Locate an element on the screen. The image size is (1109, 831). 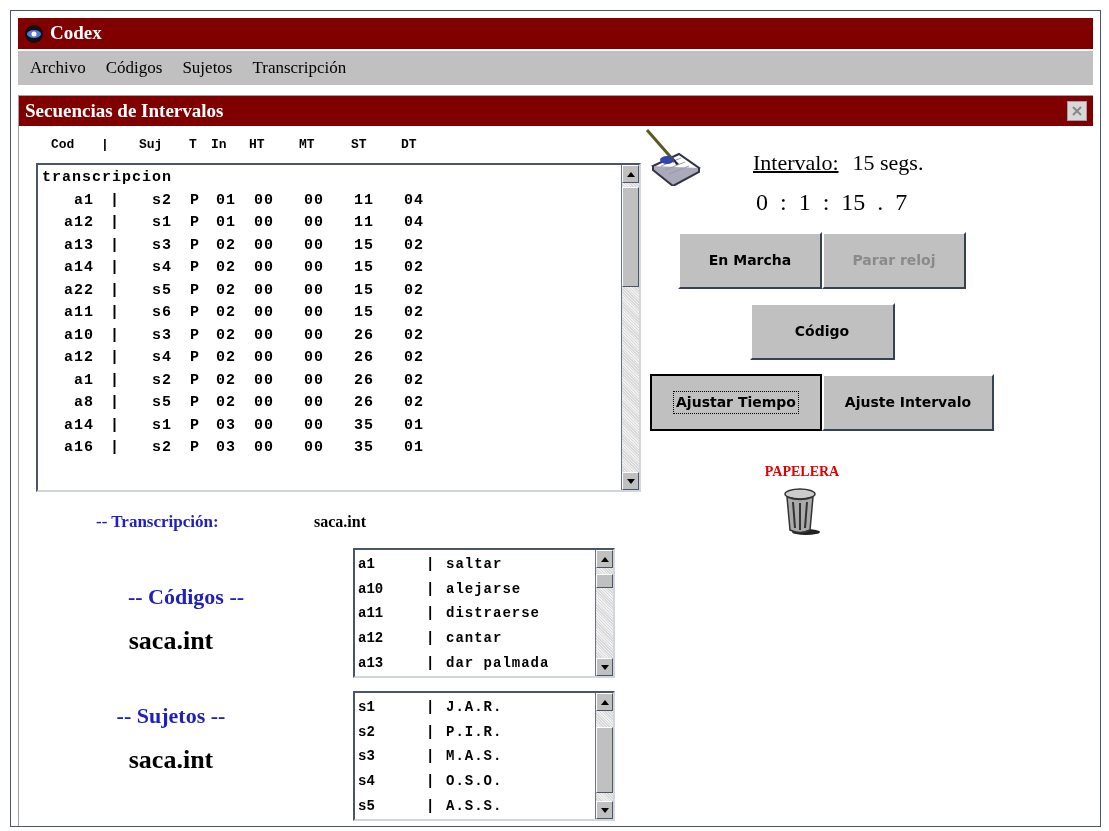
table-cell-text: 04 is located at coordinates (414, 223).